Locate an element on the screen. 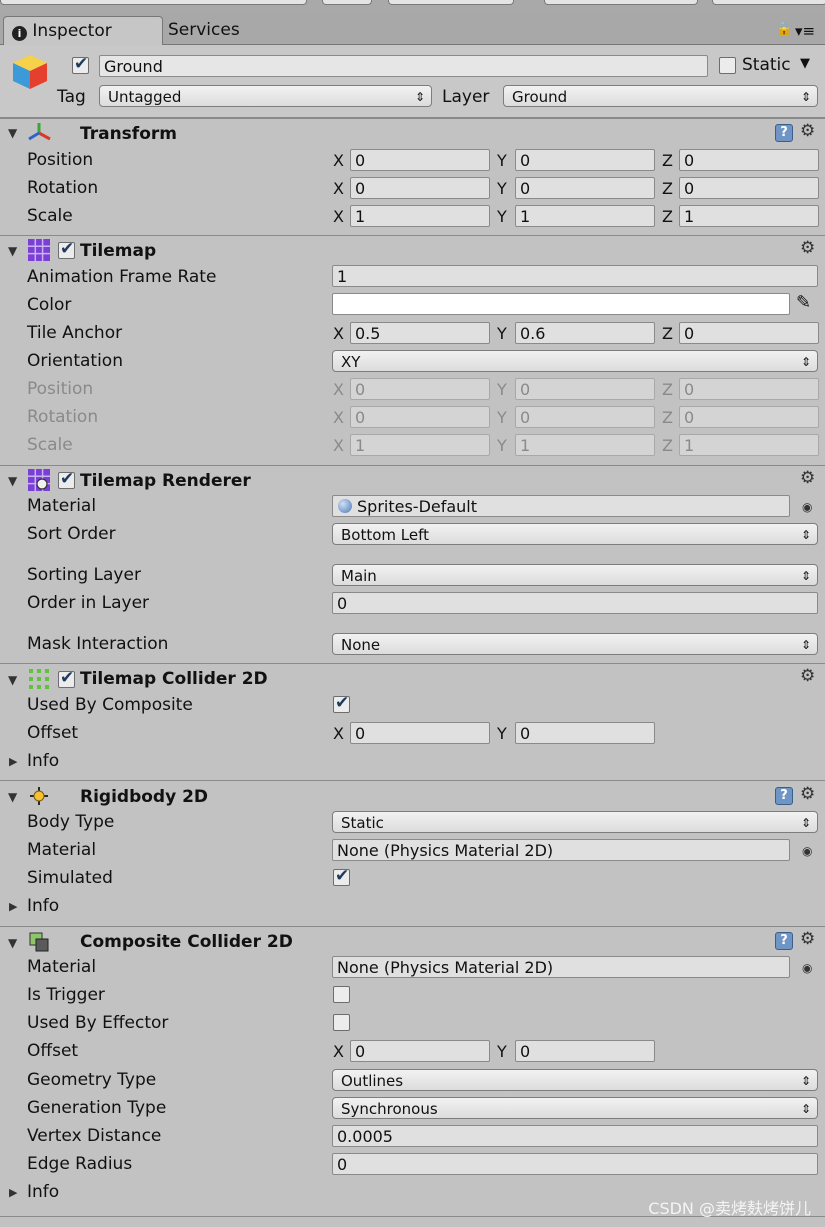 This screenshot has height=1227, width=825. tab-inspector: i Inspector is located at coordinates (83, 30).